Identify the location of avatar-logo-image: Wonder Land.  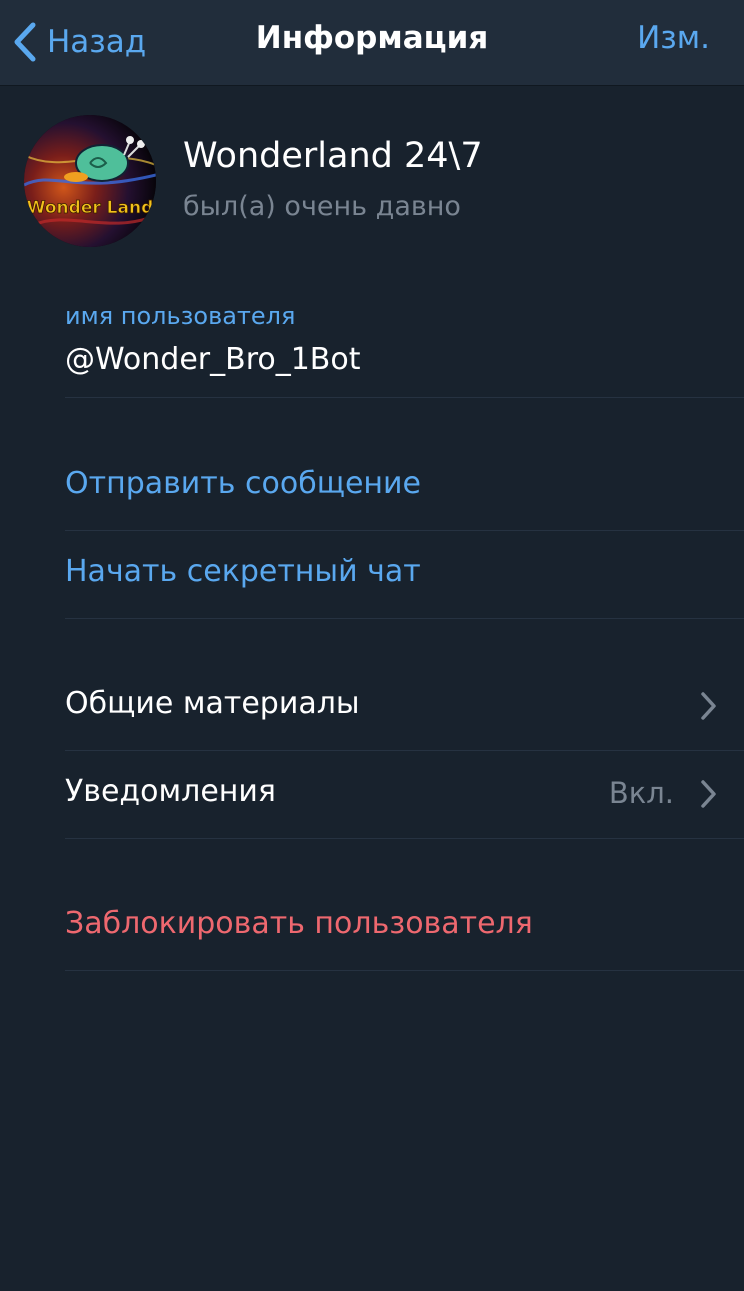
(90, 181).